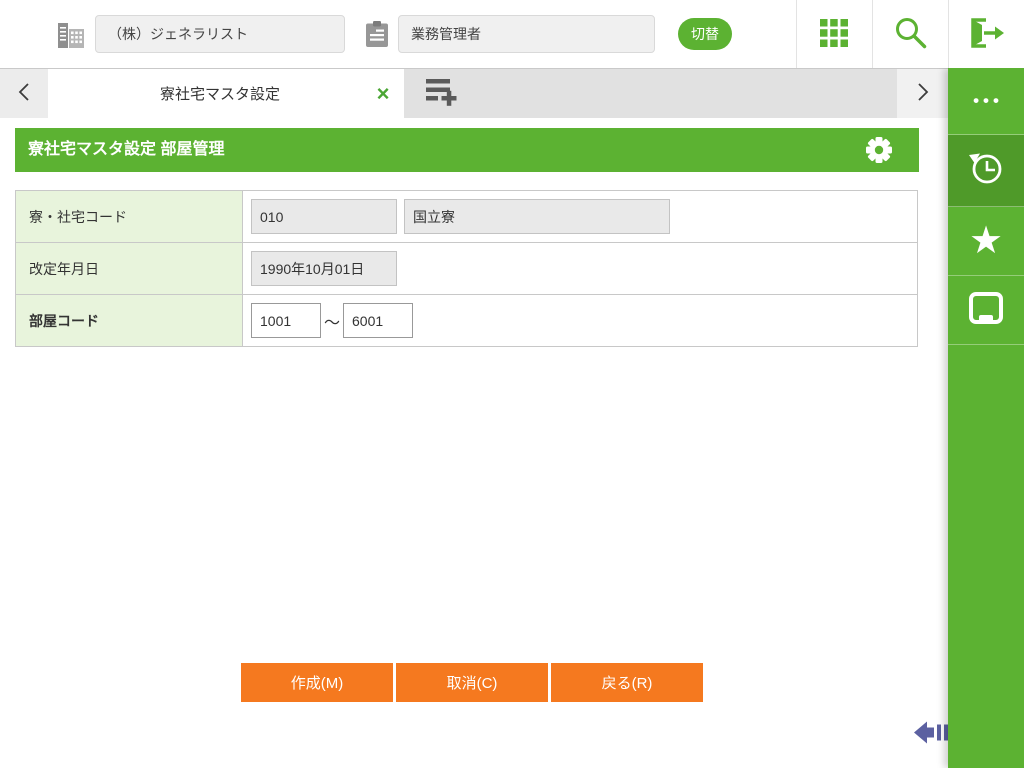 The image size is (1024, 768). What do you see at coordinates (627, 682) in the screenshot?
I see `back-button: 戻る(R)` at bounding box center [627, 682].